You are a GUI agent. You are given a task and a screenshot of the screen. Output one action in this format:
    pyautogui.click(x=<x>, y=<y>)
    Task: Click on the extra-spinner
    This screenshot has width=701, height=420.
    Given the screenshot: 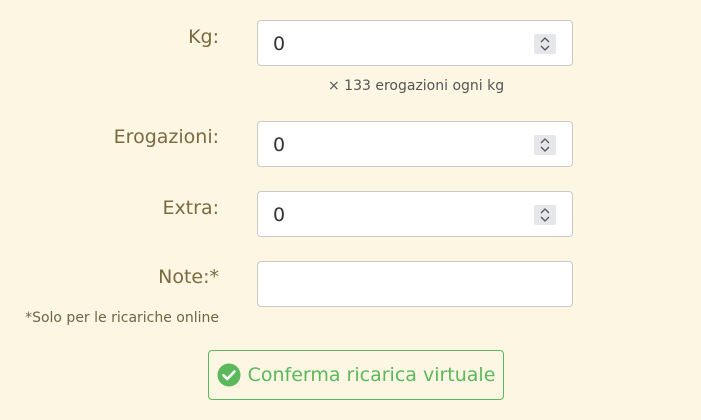 What is the action you would take?
    pyautogui.click(x=545, y=215)
    